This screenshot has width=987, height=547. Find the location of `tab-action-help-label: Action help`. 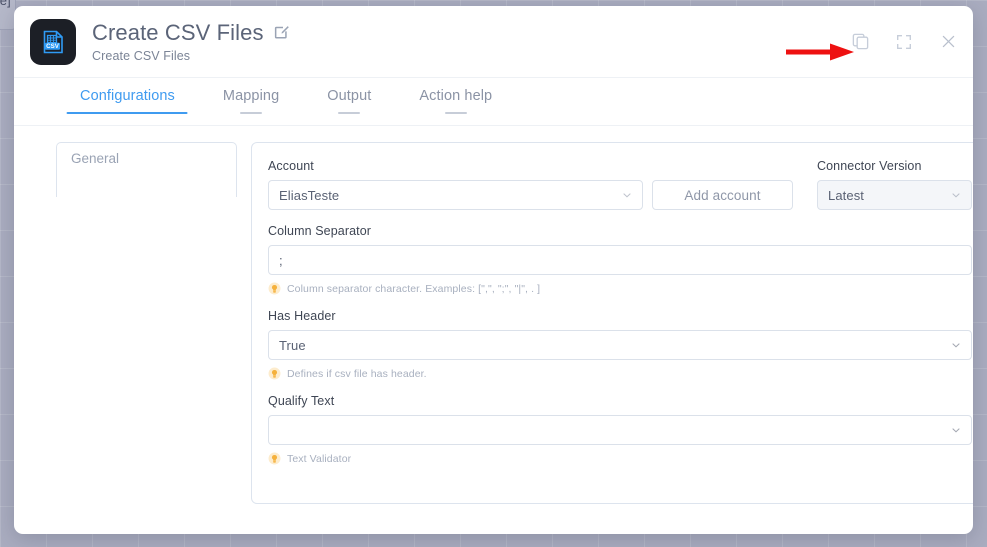

tab-action-help-label: Action help is located at coordinates (456, 96).